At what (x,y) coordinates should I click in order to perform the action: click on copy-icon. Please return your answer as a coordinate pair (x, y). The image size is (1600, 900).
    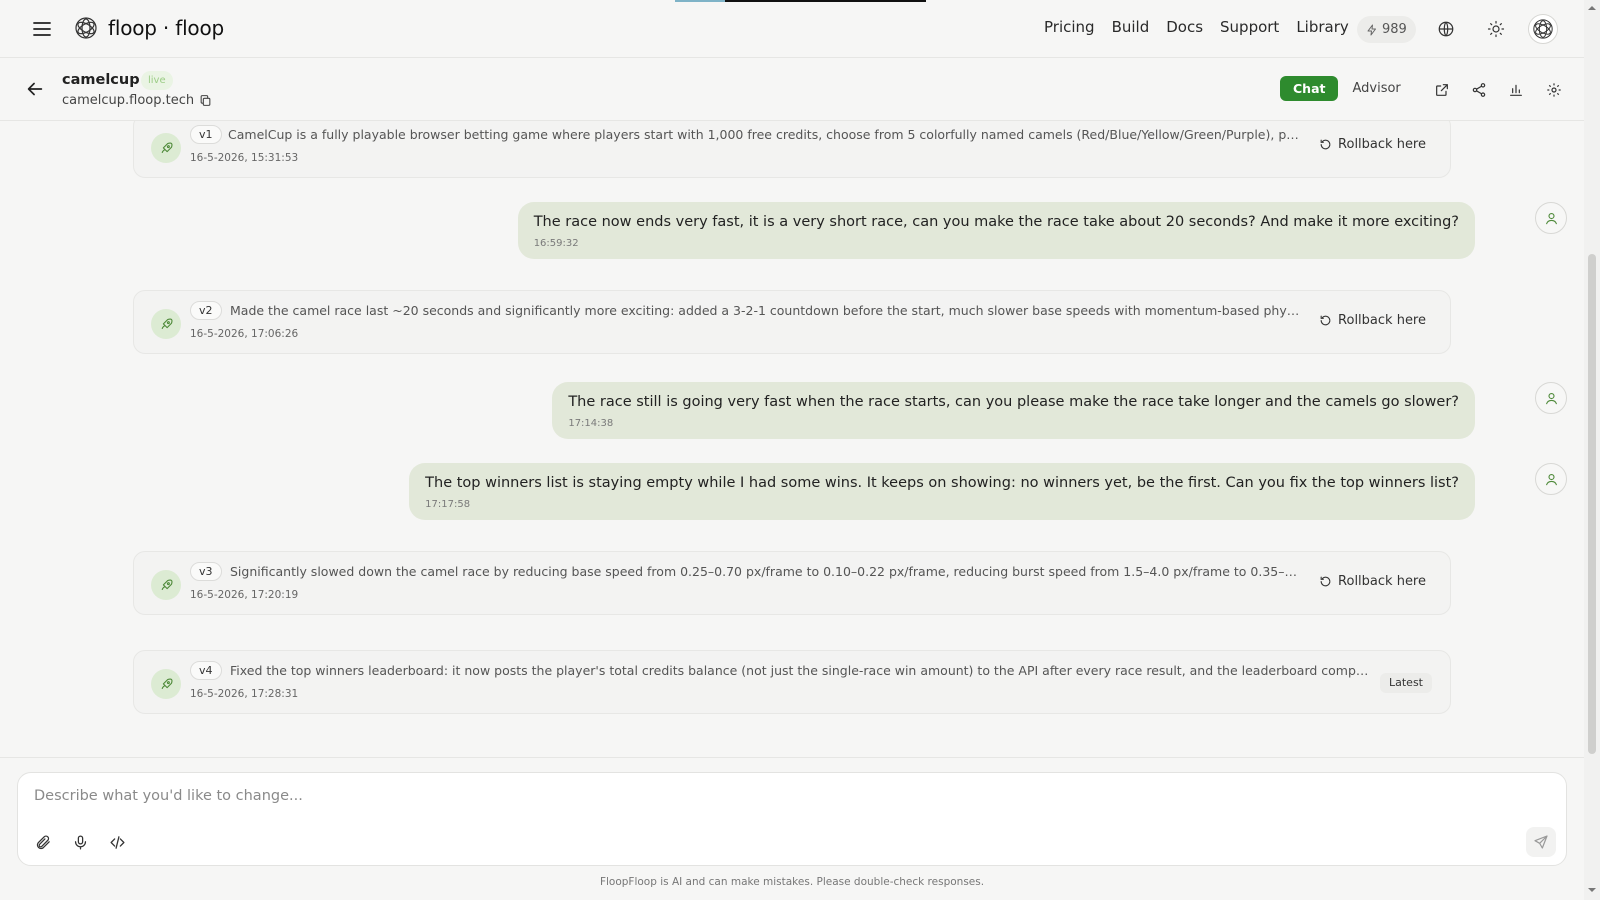
    Looking at the image, I should click on (205, 100).